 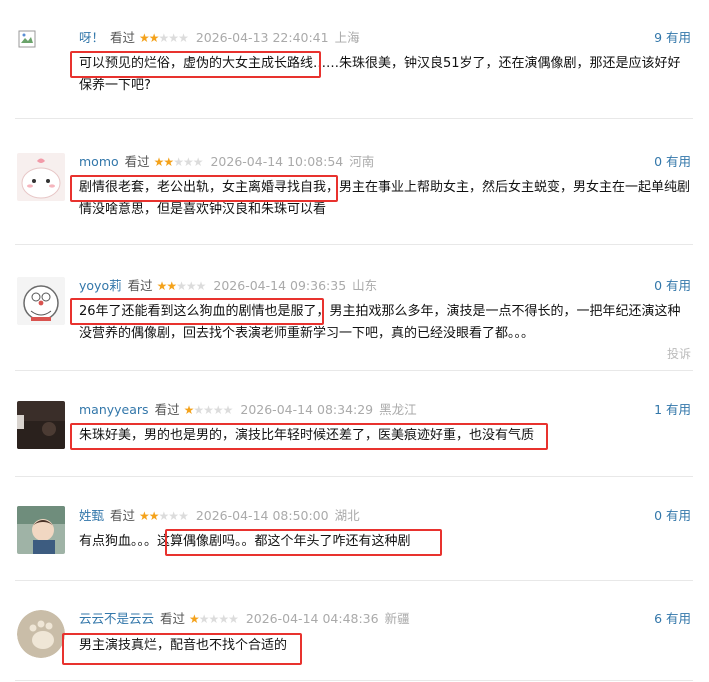 What do you see at coordinates (262, 37) in the screenshot?
I see `review-date: 2026-04-13 22:40:41` at bounding box center [262, 37].